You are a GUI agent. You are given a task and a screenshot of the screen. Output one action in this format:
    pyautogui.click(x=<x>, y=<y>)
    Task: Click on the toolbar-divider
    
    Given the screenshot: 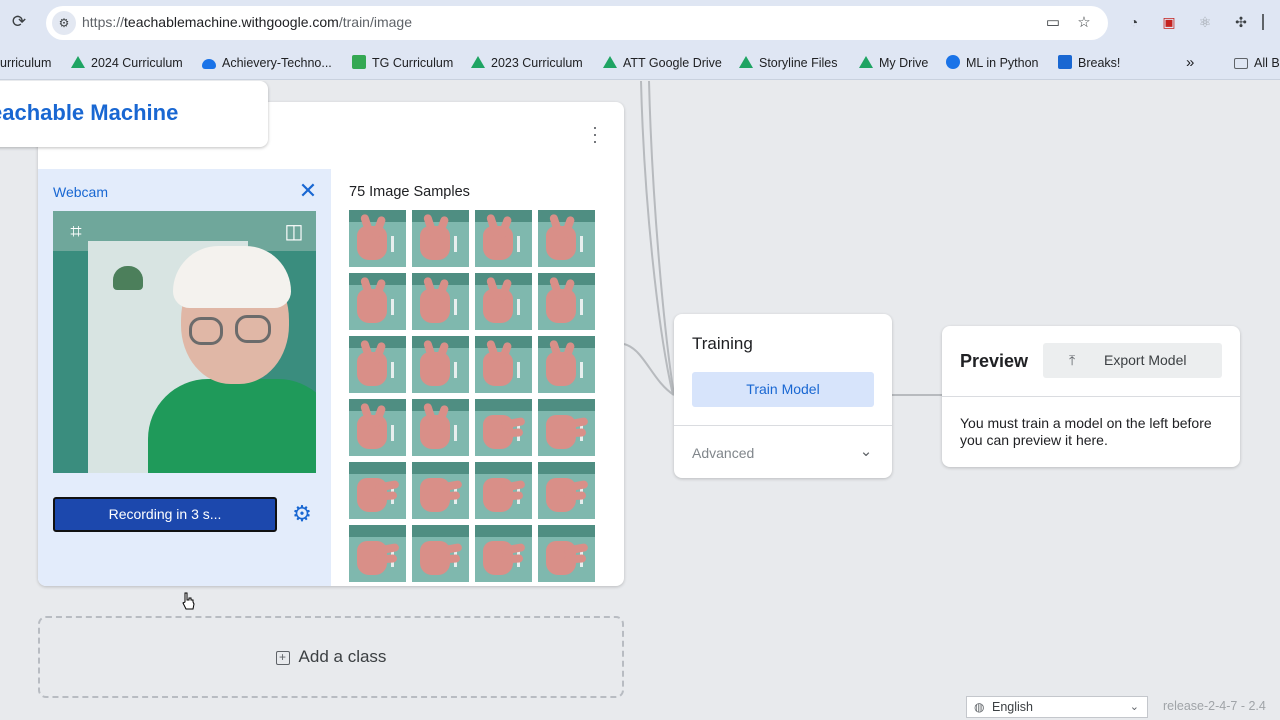 What is the action you would take?
    pyautogui.click(x=1263, y=22)
    